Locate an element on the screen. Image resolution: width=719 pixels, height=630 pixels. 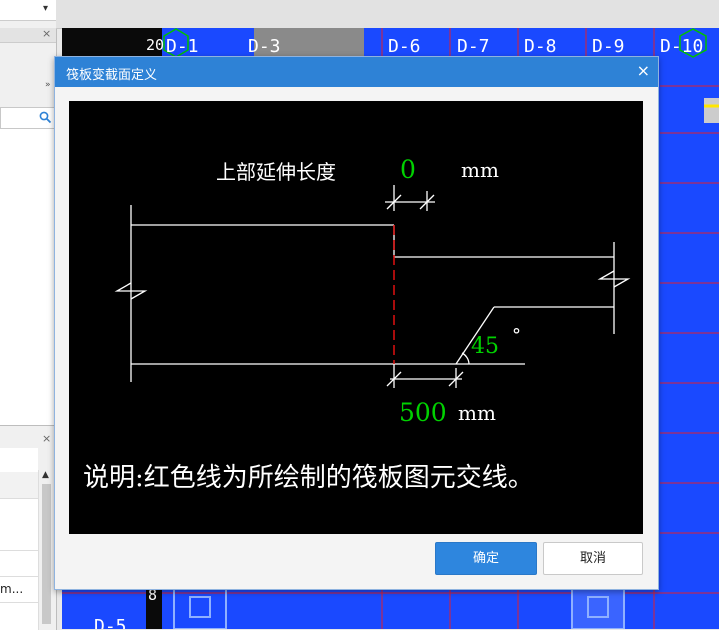
expand-arrows-icon: » is located at coordinates (48, 85).